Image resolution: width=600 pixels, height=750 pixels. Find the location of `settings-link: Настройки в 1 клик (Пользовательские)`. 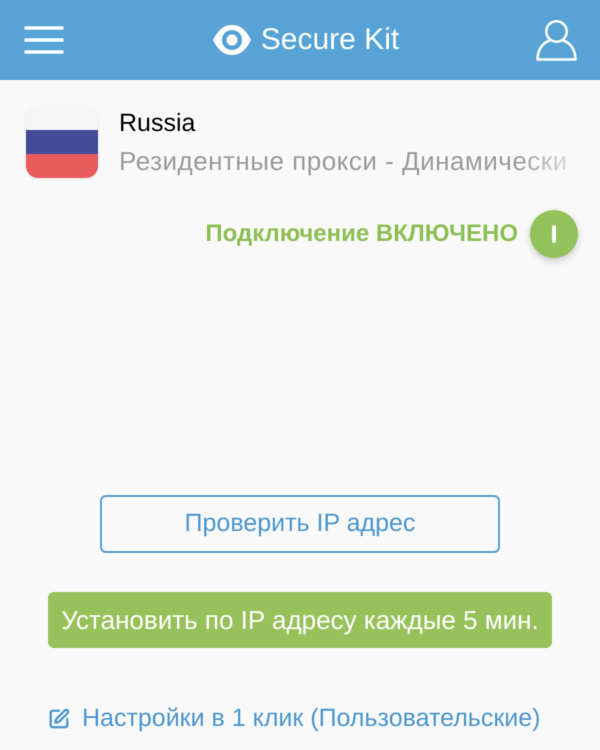

settings-link: Настройки в 1 клик (Пользовательские) is located at coordinates (294, 719).